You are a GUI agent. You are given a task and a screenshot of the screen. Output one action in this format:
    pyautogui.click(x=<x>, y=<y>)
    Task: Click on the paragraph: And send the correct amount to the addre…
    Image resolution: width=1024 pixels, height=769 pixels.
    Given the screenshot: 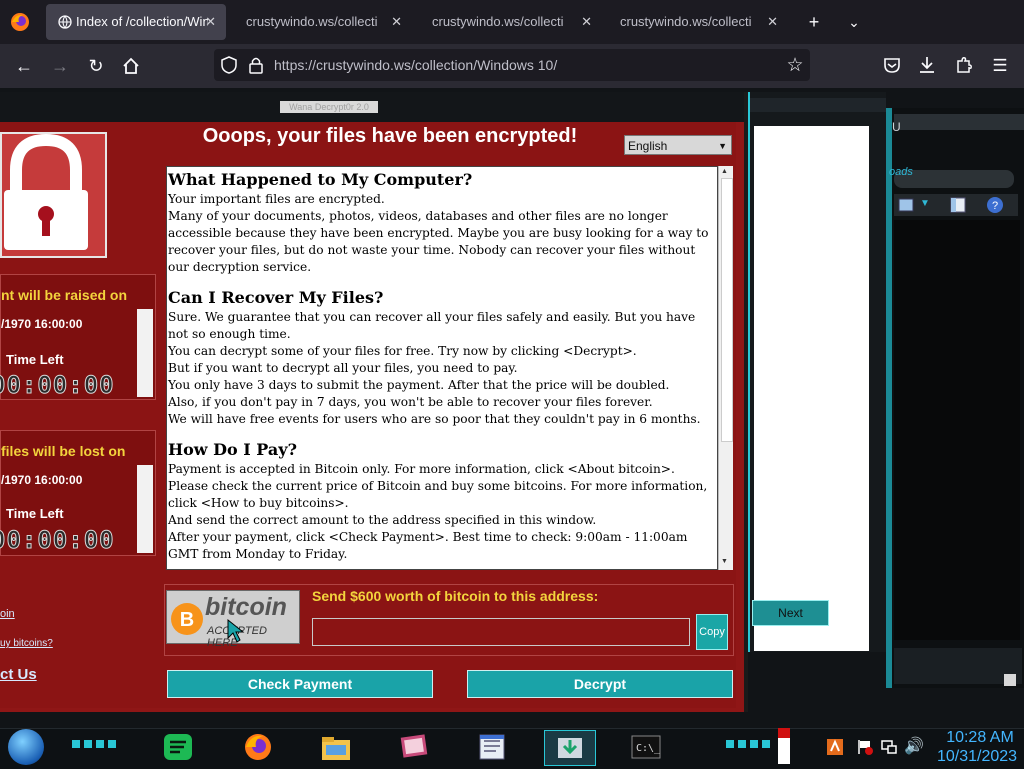 What is the action you would take?
    pyautogui.click(x=382, y=520)
    